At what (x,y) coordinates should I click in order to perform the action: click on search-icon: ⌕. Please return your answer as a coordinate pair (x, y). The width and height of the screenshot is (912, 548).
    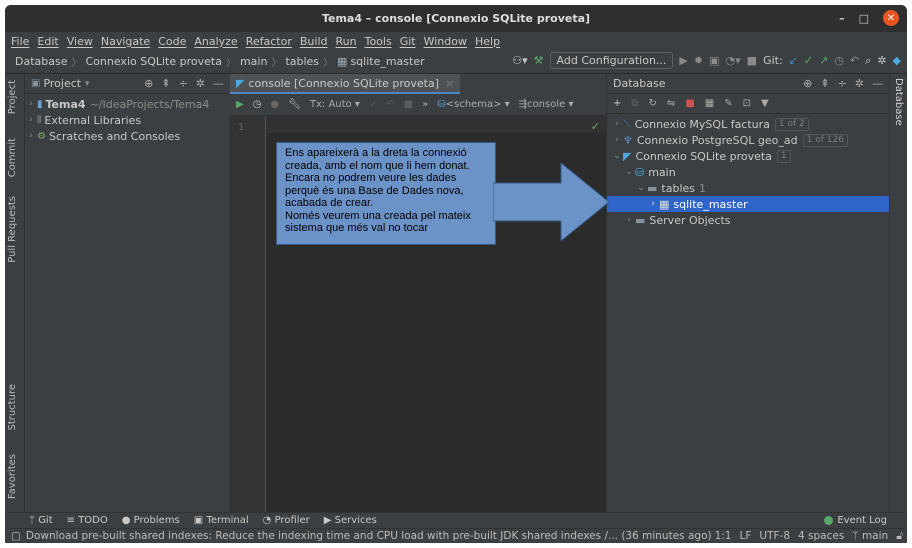
    Looking at the image, I should click on (868, 61).